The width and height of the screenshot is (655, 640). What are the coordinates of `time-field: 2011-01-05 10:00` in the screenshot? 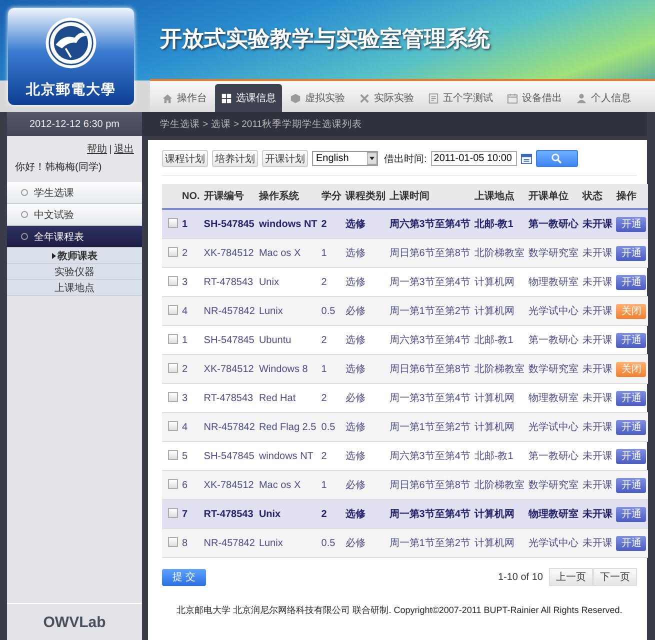 It's located at (473, 158).